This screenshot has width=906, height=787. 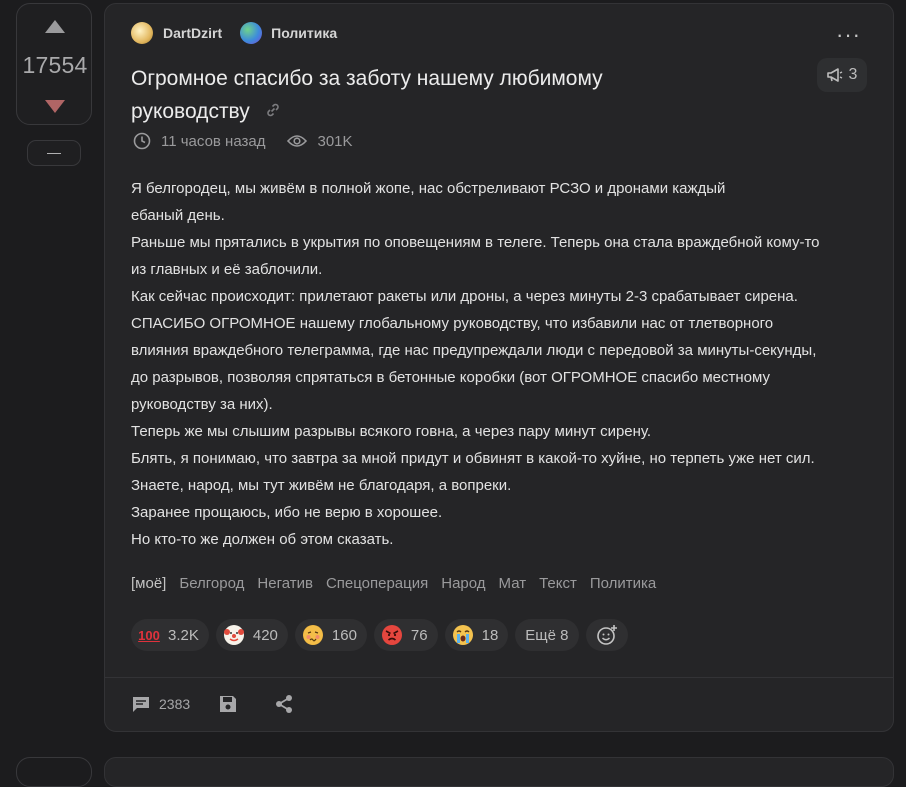 What do you see at coordinates (419, 635) in the screenshot?
I see `reaction-count: 76` at bounding box center [419, 635].